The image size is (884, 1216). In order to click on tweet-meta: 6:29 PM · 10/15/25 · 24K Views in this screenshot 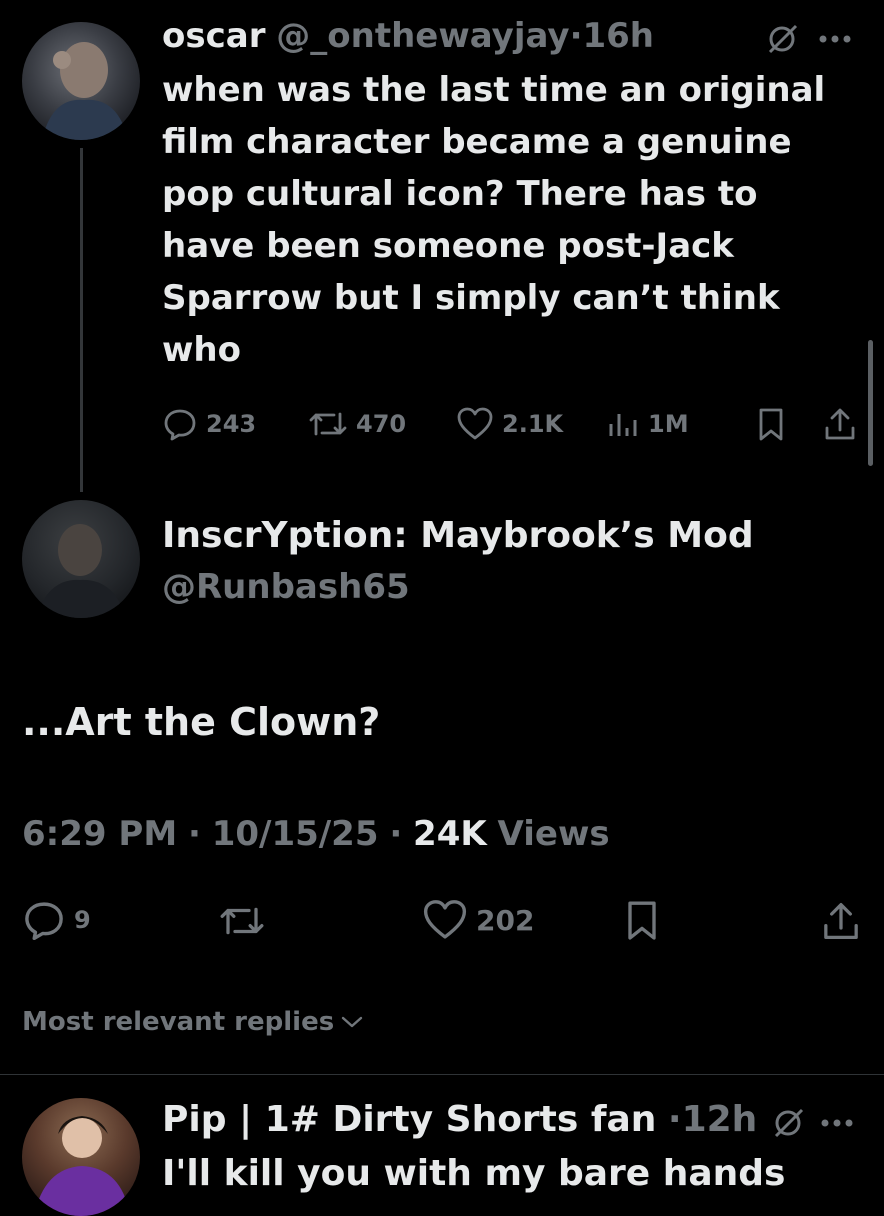, I will do `click(316, 834)`.